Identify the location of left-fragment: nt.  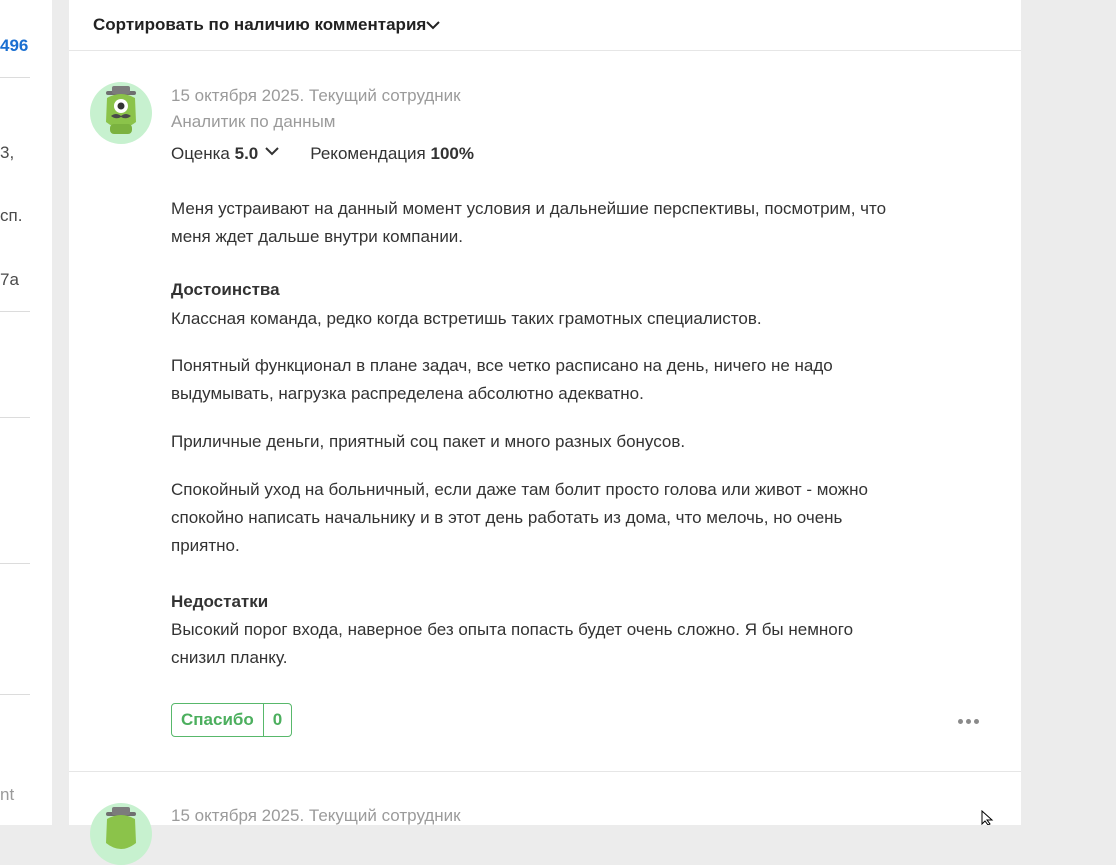
(7, 794).